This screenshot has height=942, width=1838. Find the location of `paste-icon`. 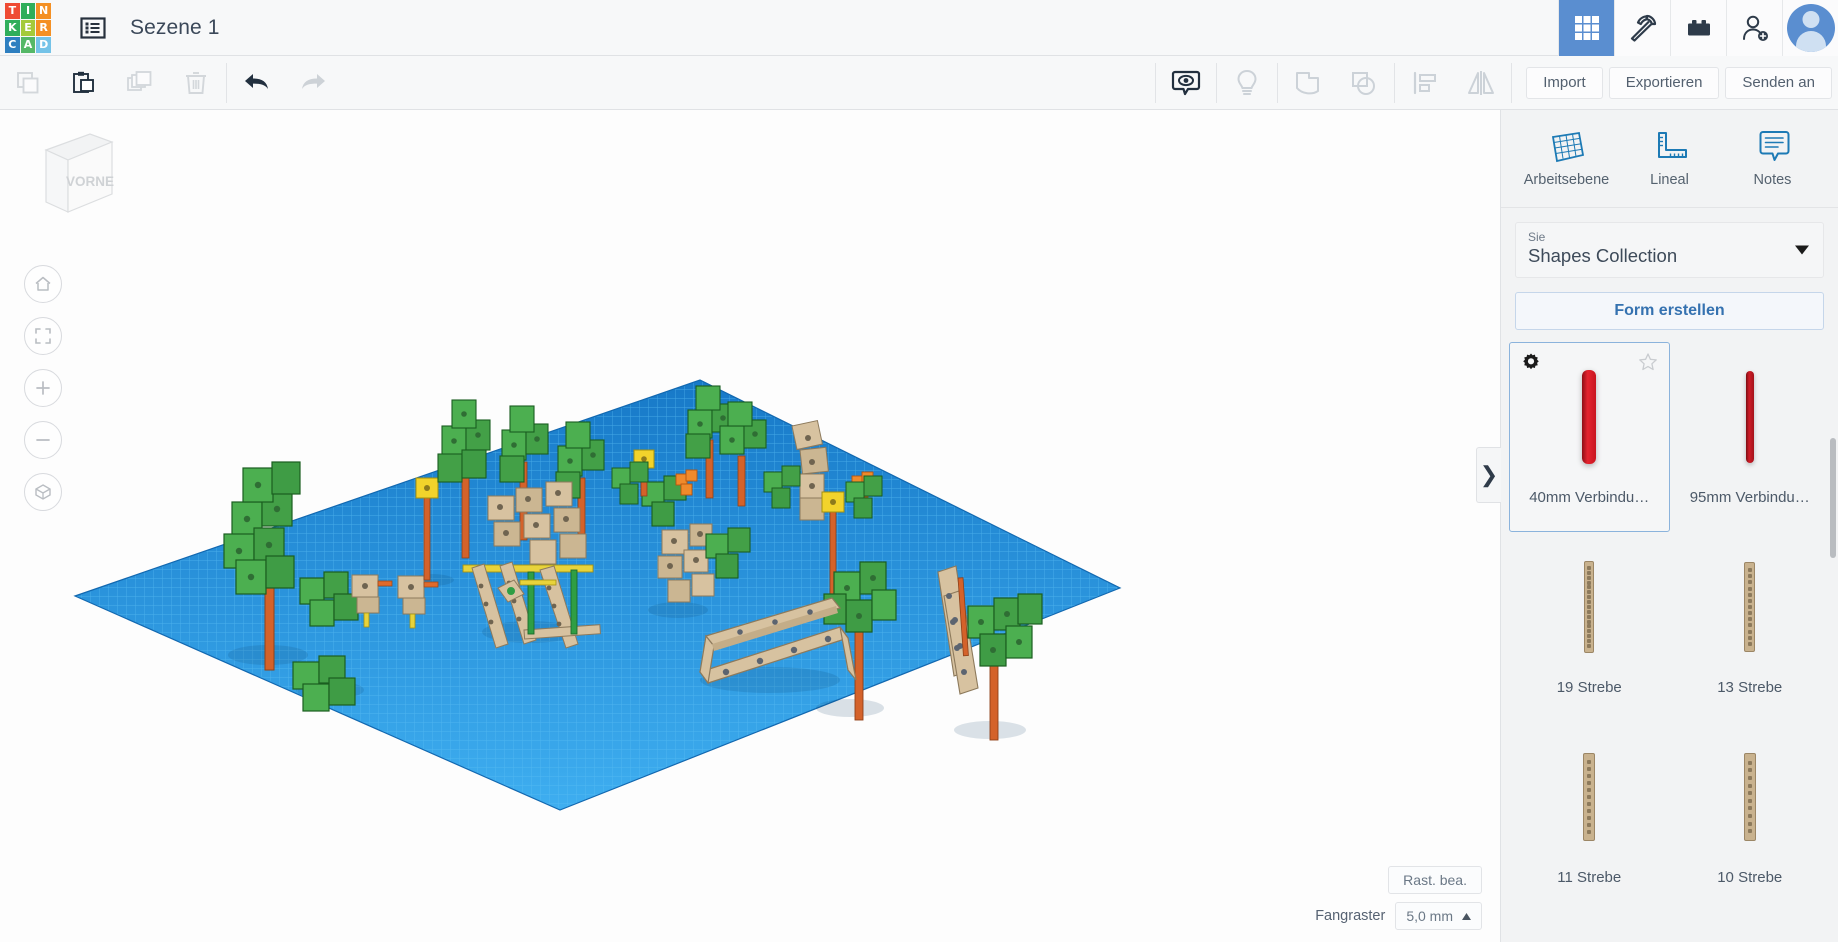

paste-icon is located at coordinates (84, 83).